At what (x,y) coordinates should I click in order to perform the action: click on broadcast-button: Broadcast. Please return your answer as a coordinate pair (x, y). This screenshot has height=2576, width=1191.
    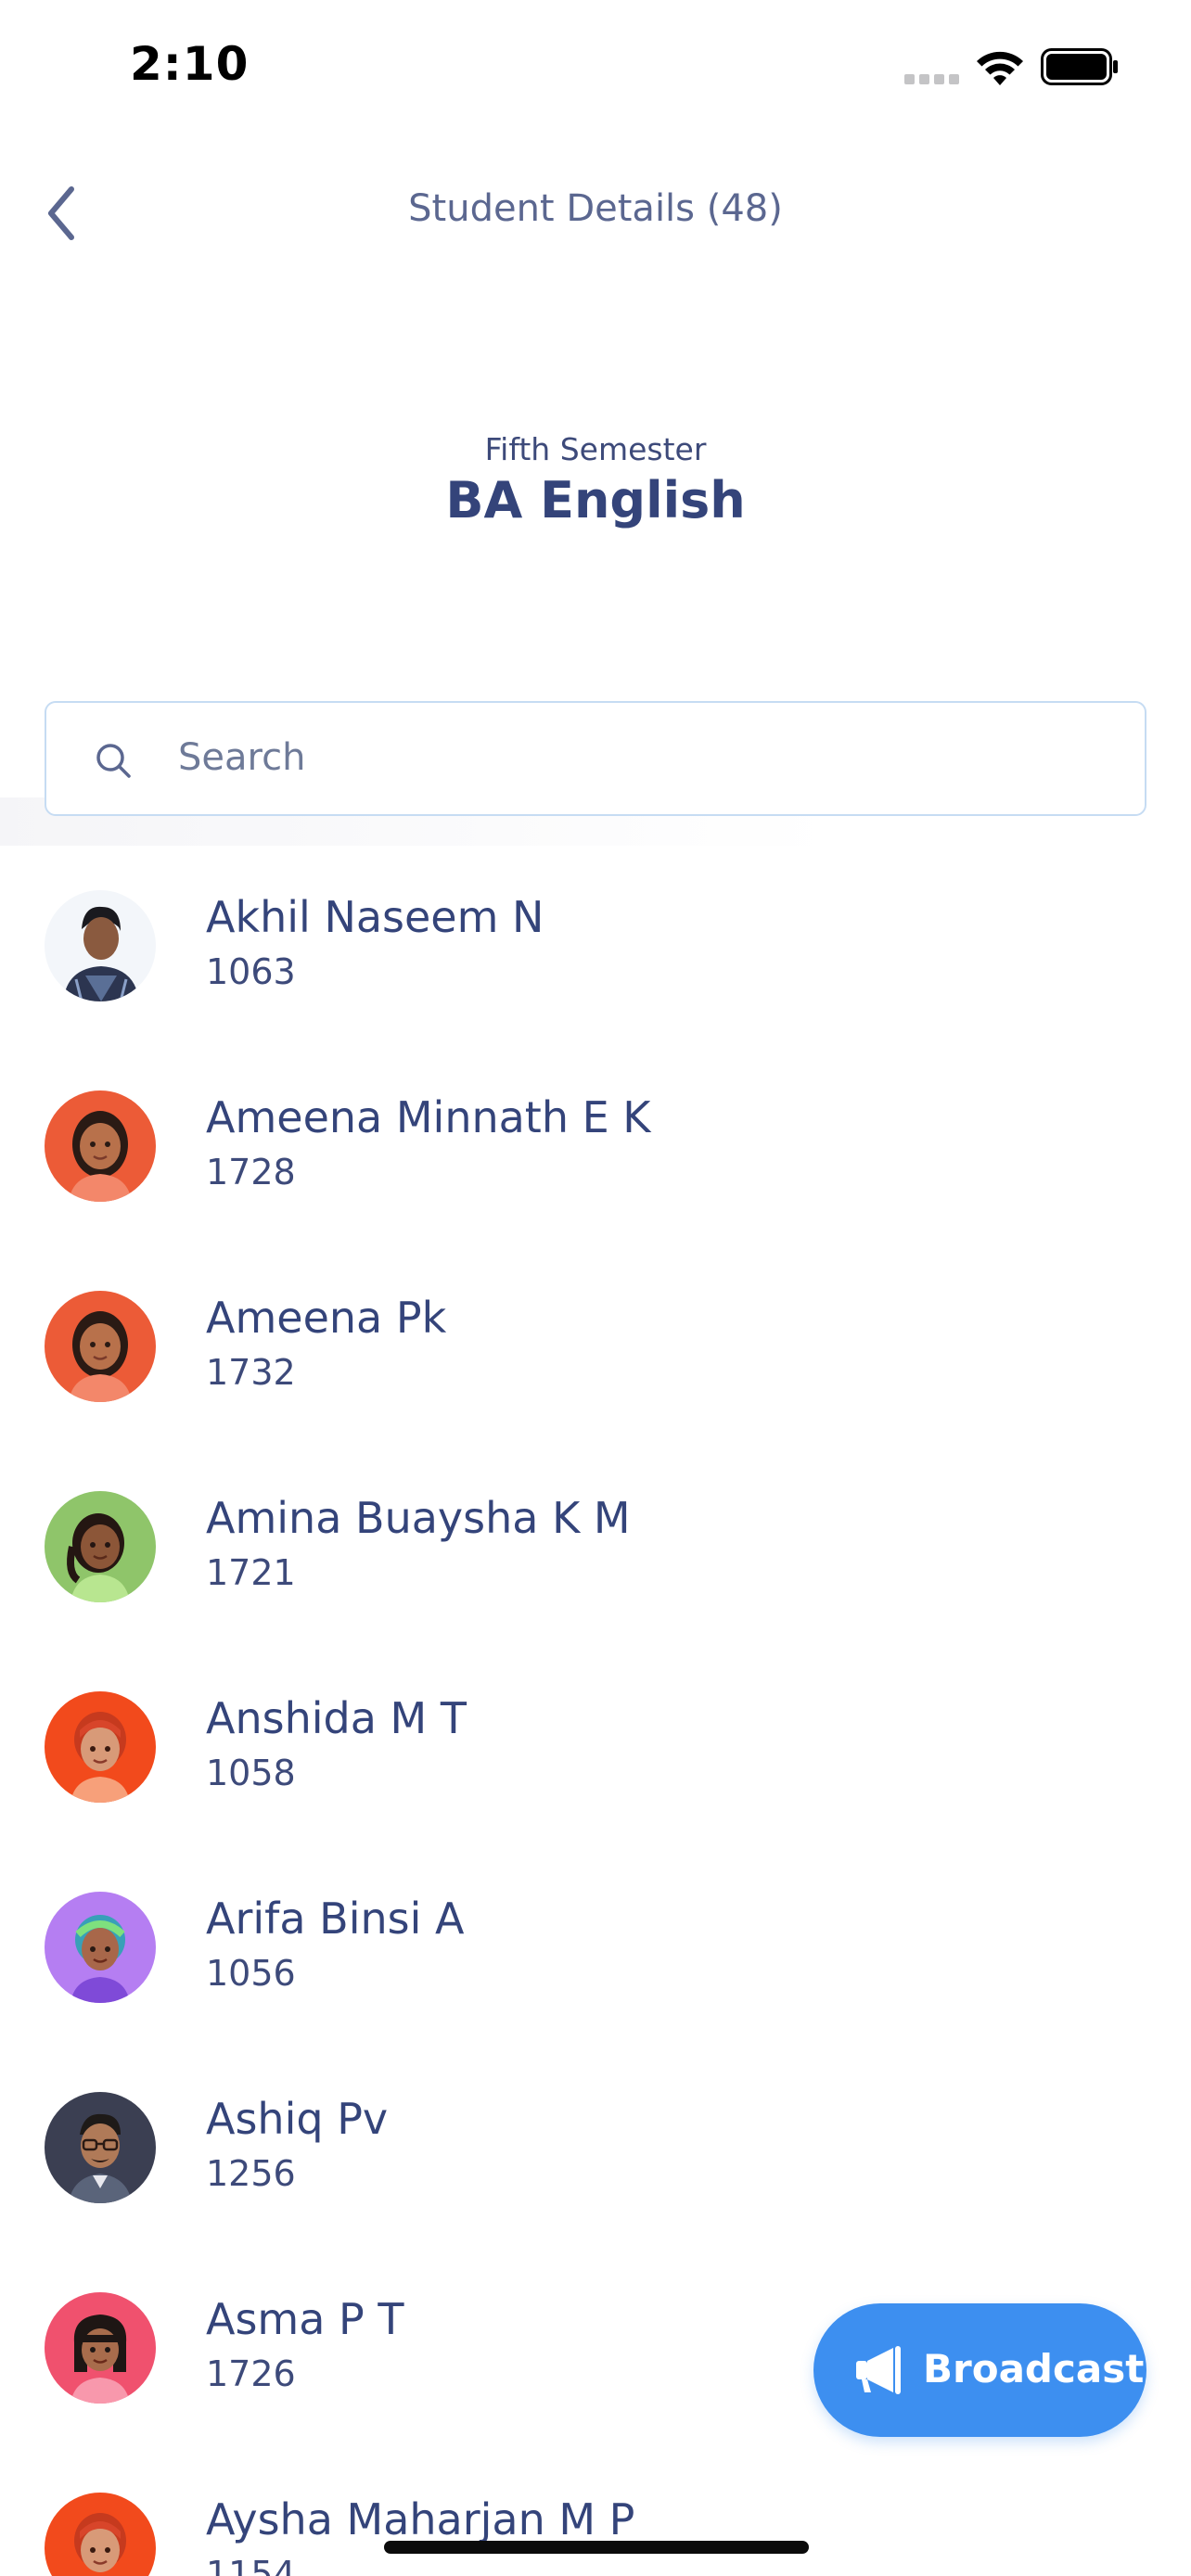
    Looking at the image, I should click on (980, 2370).